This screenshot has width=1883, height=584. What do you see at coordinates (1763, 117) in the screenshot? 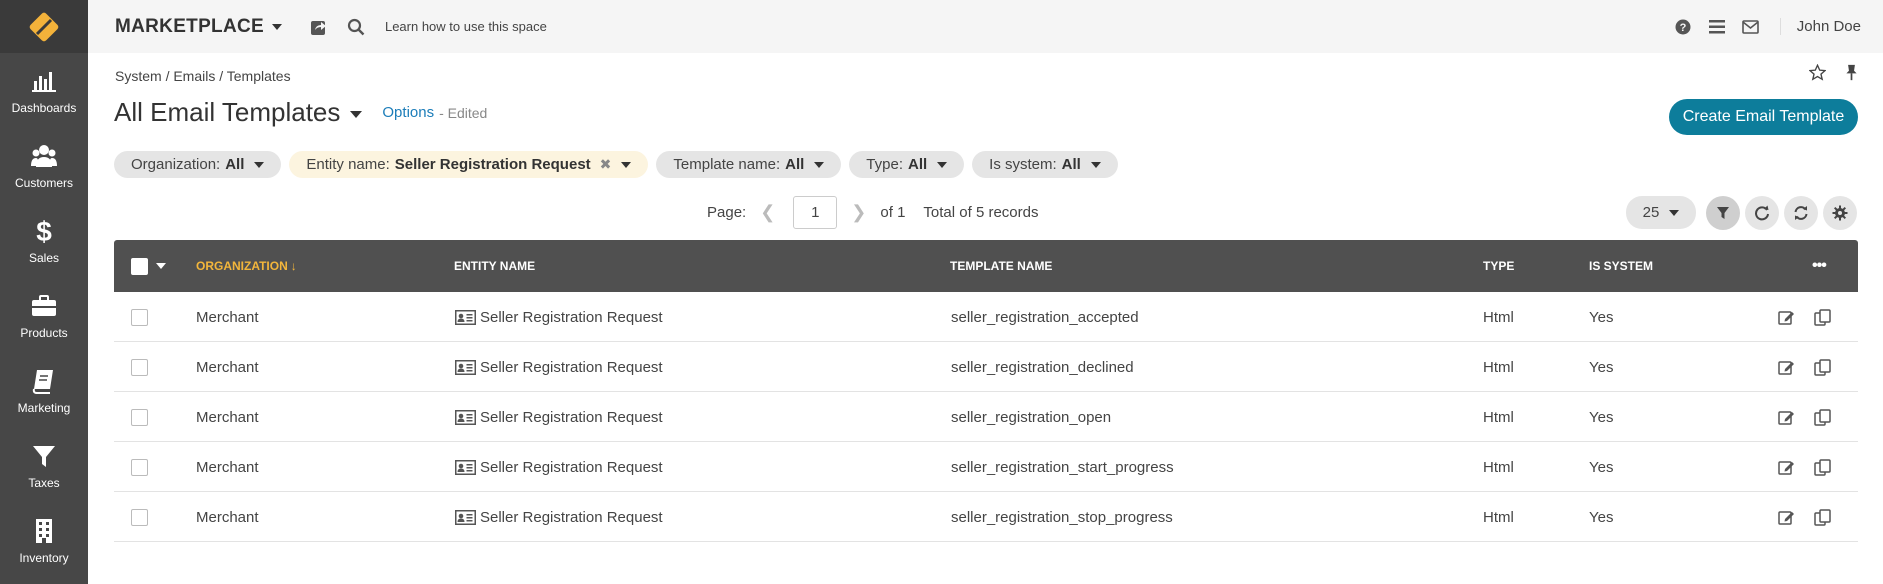
I see `create-email-template-button: Create Email Template` at bounding box center [1763, 117].